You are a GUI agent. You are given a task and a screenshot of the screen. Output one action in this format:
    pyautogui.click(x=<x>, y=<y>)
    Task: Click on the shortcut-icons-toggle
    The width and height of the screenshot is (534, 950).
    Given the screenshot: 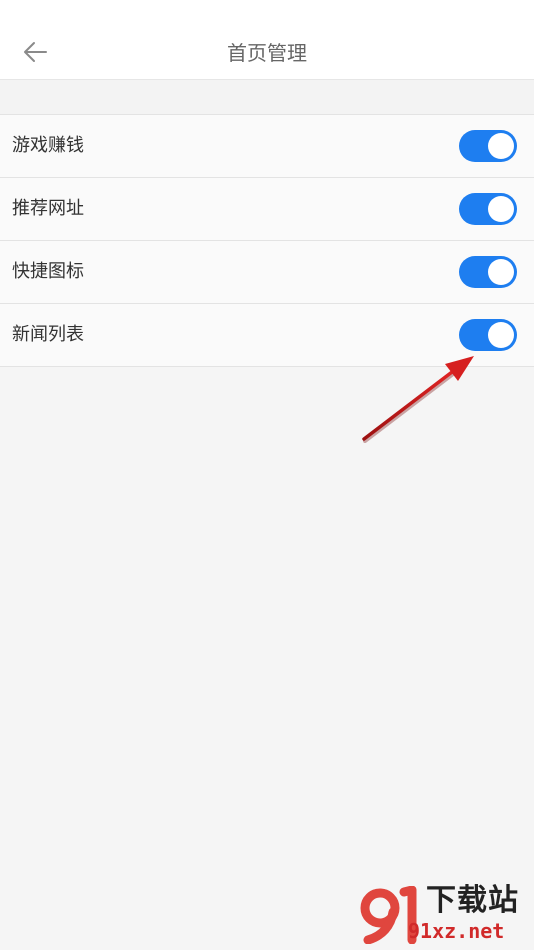 What is the action you would take?
    pyautogui.click(x=488, y=272)
    